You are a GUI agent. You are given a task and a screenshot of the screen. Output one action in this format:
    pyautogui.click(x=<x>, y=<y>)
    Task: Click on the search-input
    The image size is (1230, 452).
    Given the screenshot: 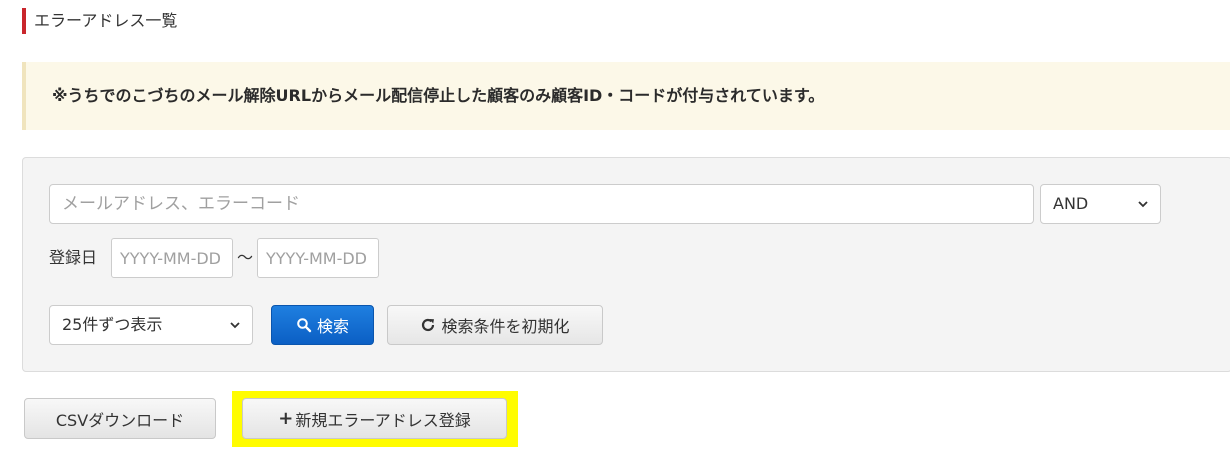 What is the action you would take?
    pyautogui.click(x=541, y=204)
    